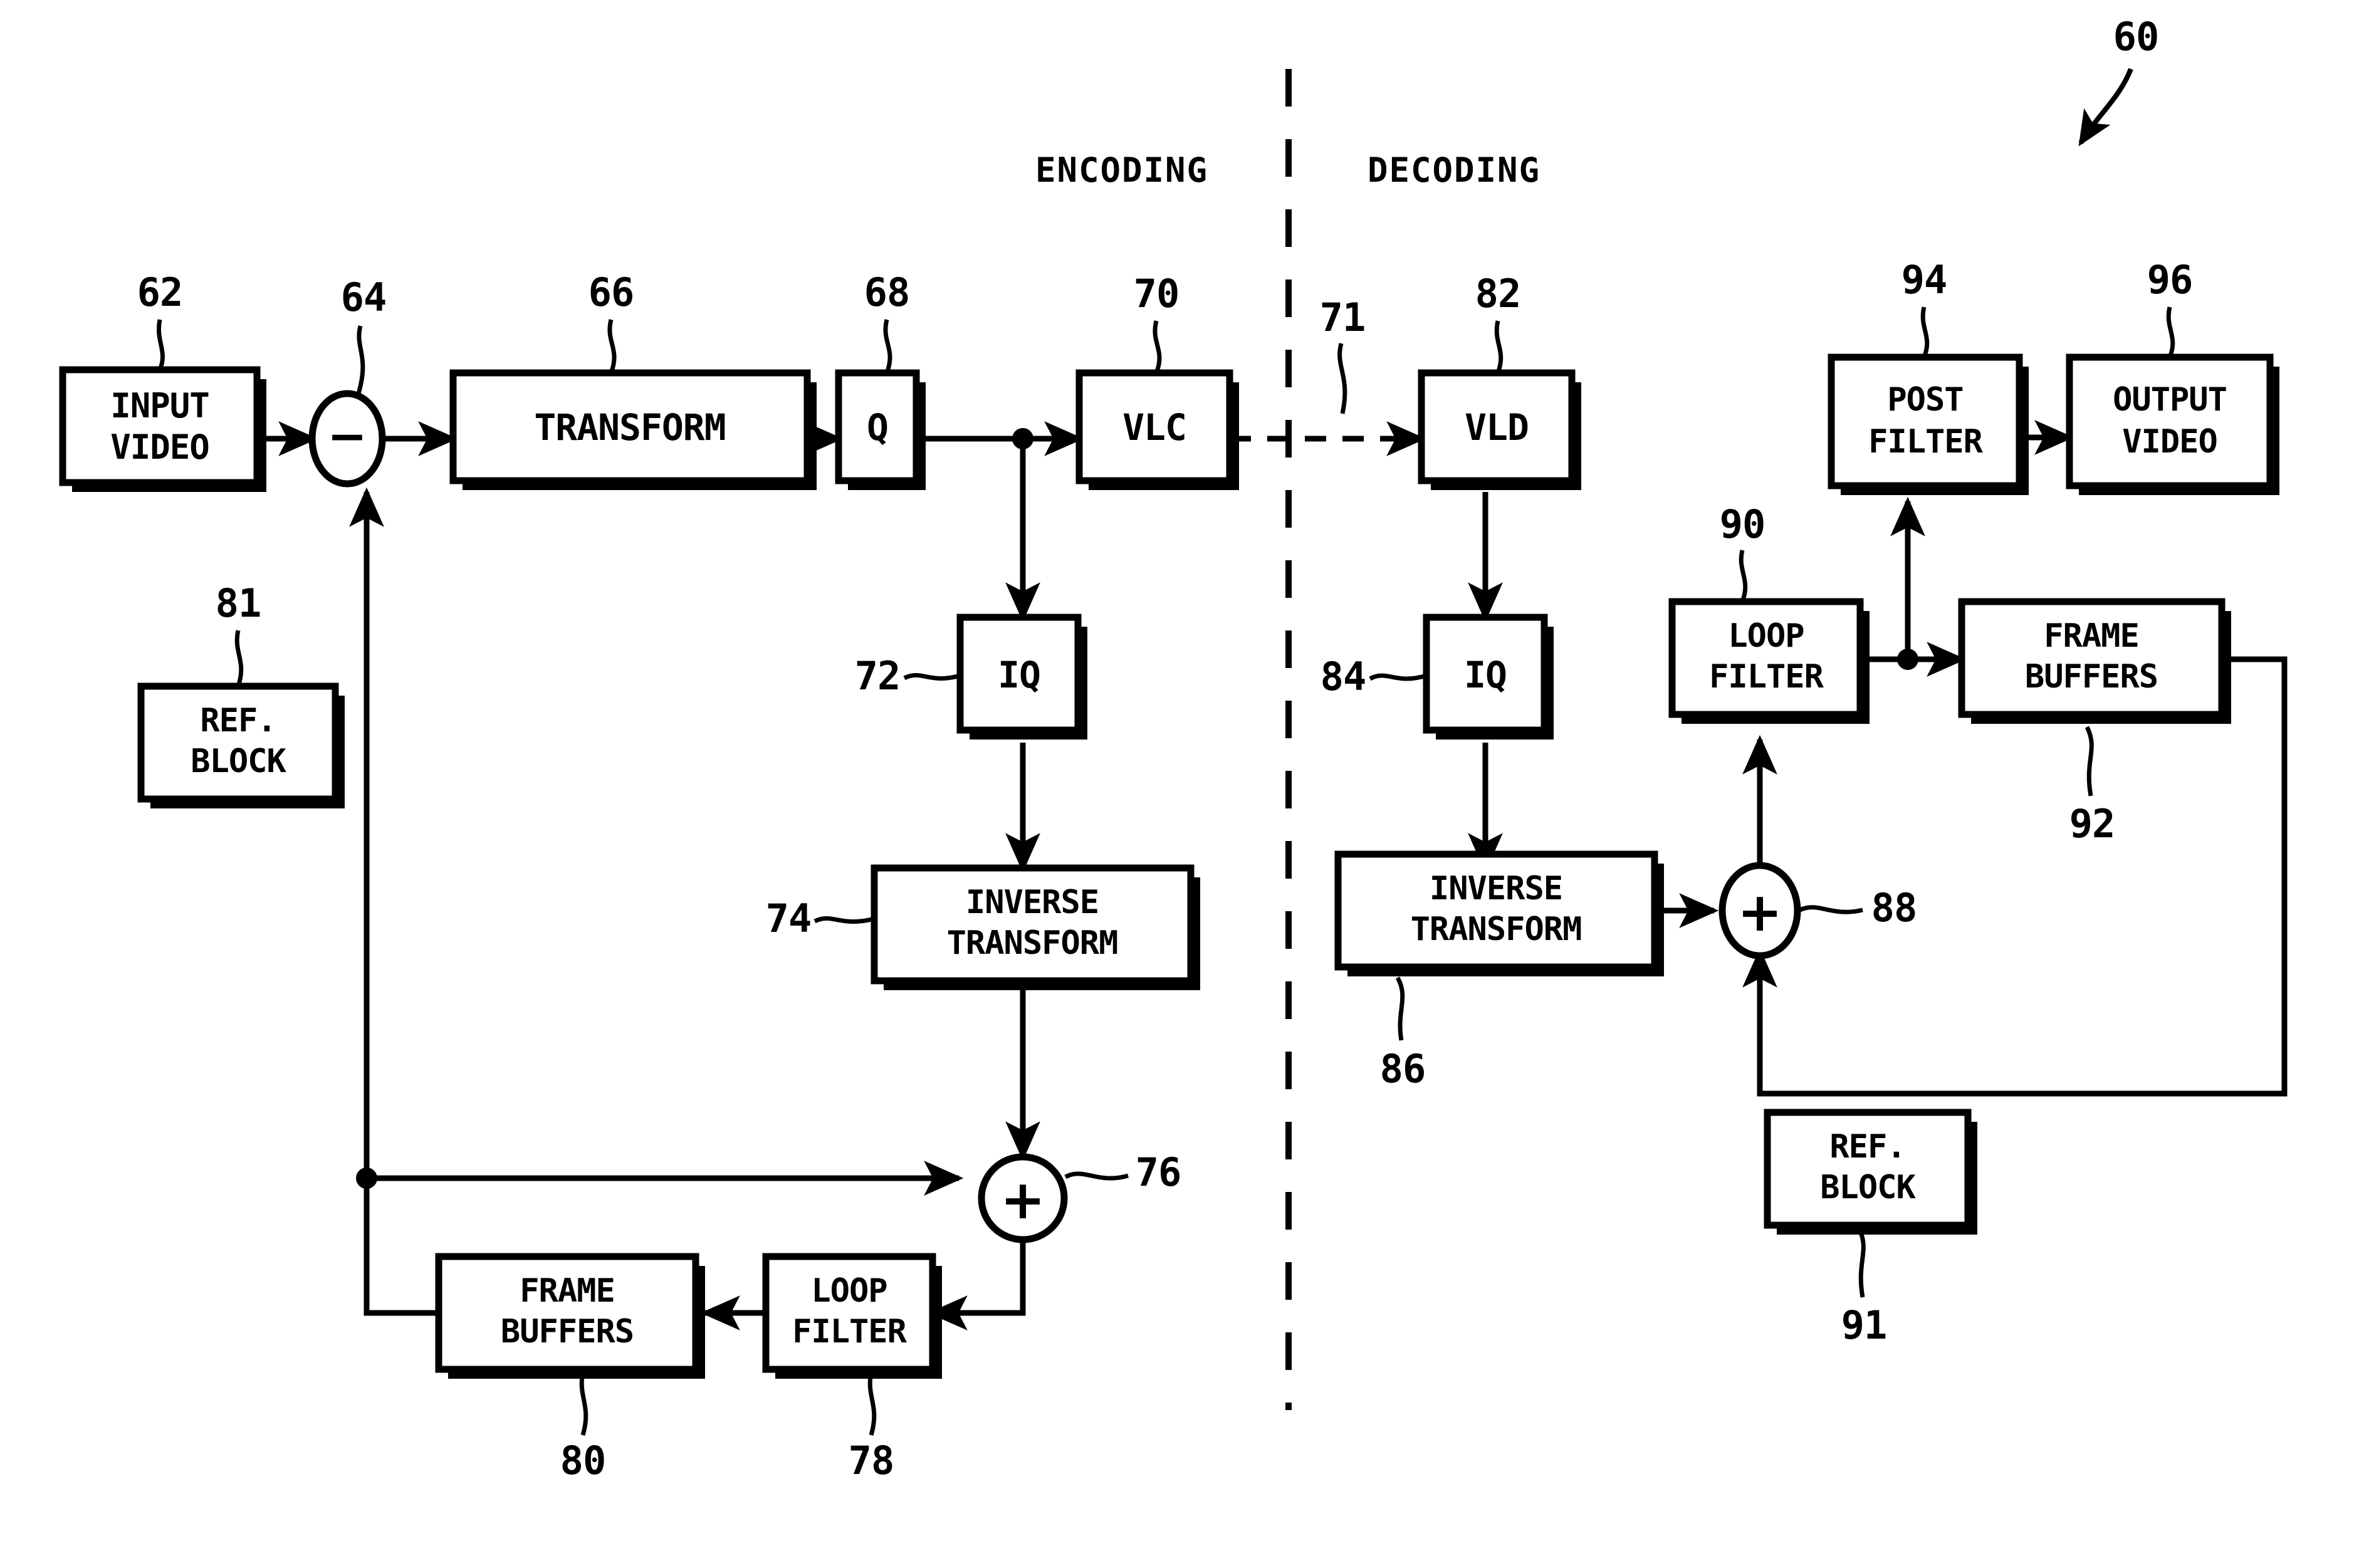  Describe the element at coordinates (887, 292) in the screenshot. I see `ref-numeral-68: 68` at that location.